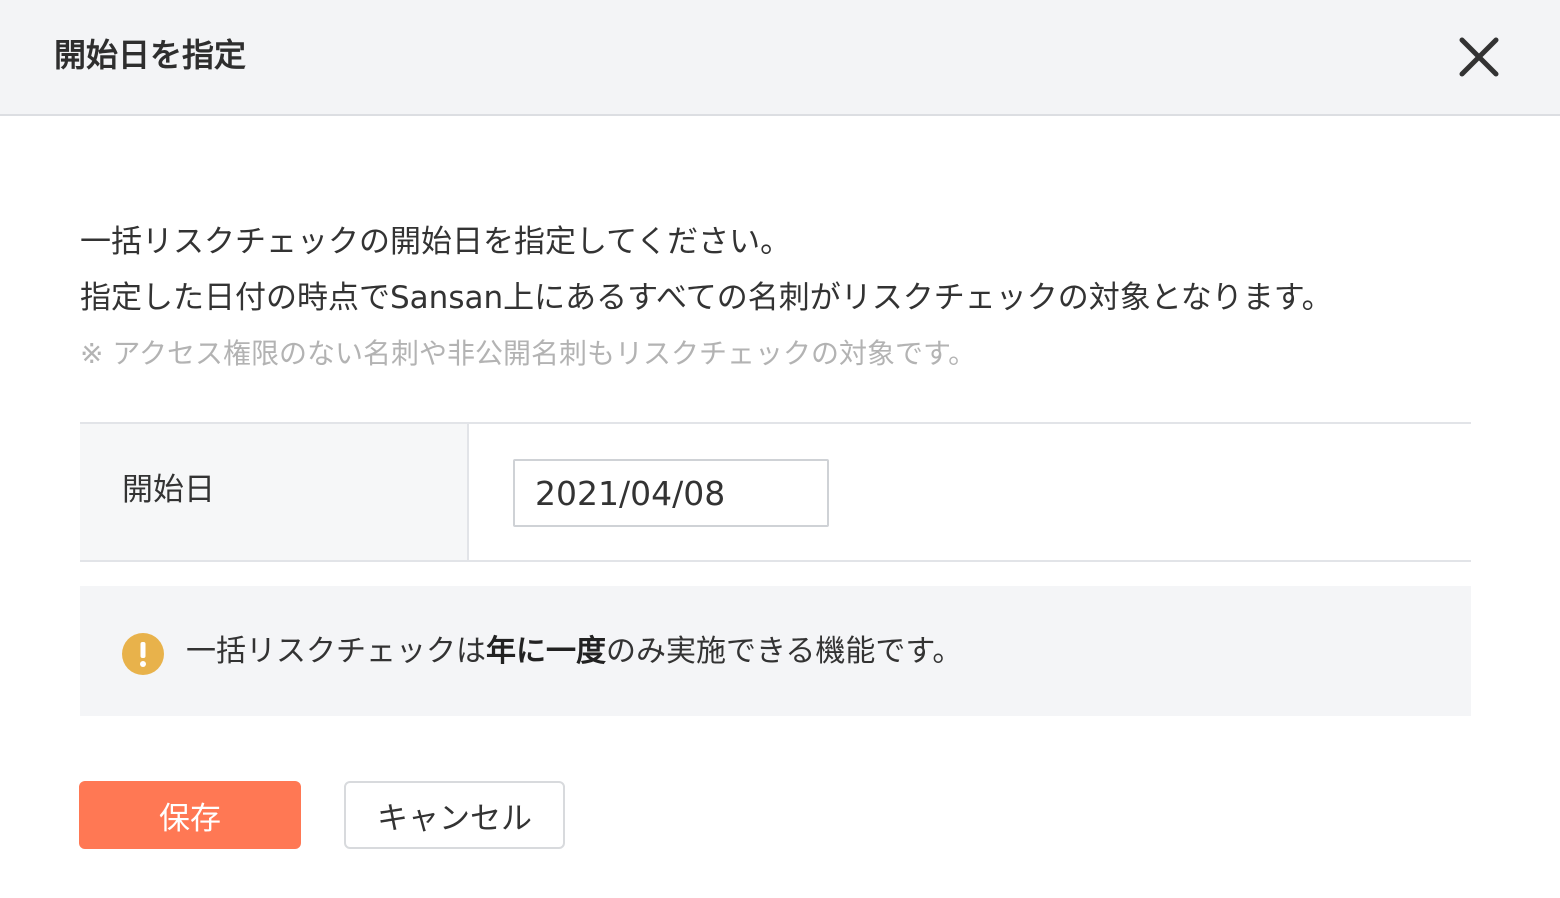 This screenshot has width=1560, height=898. What do you see at coordinates (150, 55) in the screenshot?
I see `dialog-title: 開始日を指定` at bounding box center [150, 55].